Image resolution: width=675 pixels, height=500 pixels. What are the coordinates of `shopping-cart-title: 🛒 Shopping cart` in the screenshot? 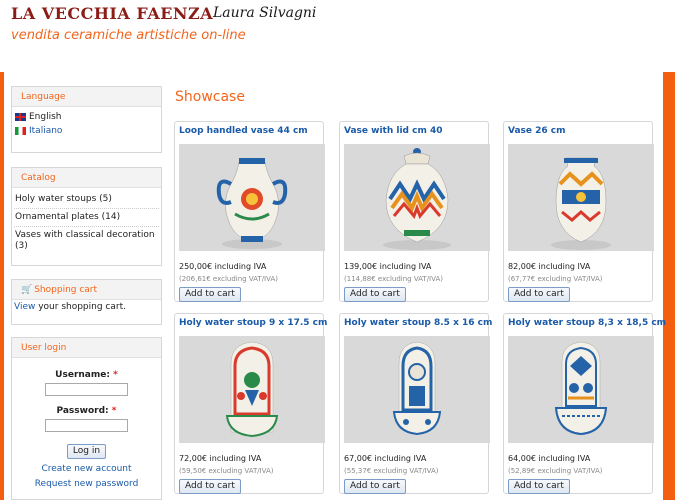 It's located at (86, 290).